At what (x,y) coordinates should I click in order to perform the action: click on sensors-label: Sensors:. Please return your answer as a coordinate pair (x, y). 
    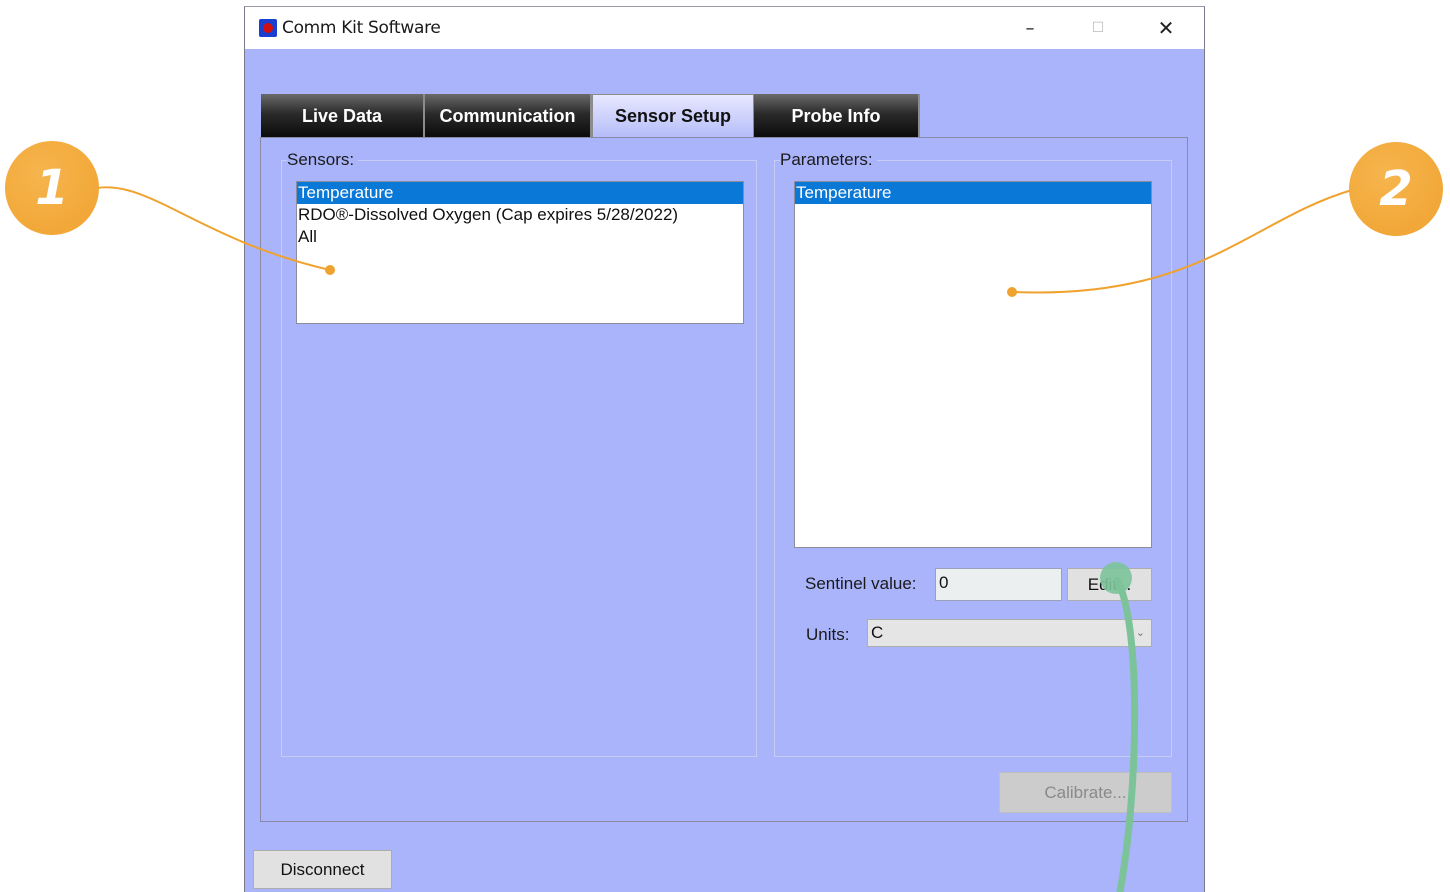
    Looking at the image, I should click on (323, 160).